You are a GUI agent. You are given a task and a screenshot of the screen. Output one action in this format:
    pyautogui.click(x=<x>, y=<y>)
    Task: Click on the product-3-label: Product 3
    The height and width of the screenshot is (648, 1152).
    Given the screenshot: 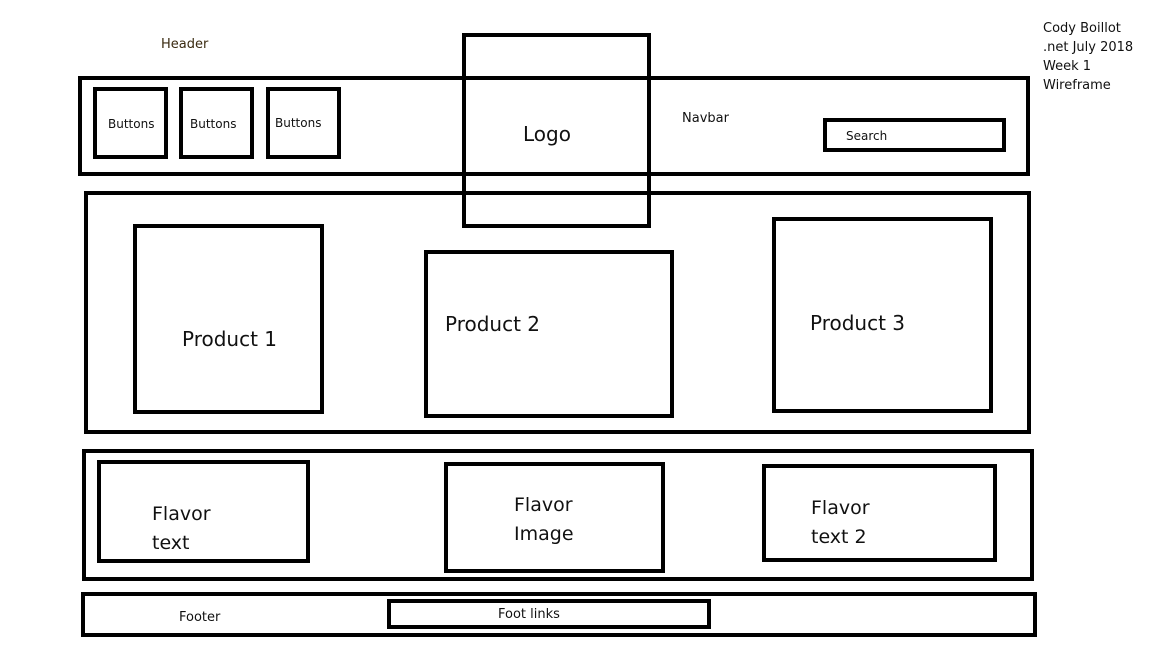 What is the action you would take?
    pyautogui.click(x=858, y=323)
    